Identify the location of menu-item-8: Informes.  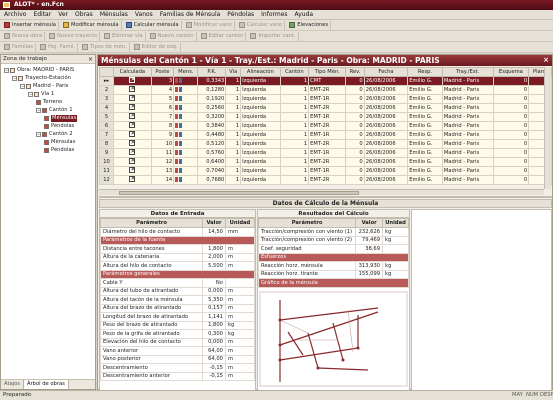
(274, 14).